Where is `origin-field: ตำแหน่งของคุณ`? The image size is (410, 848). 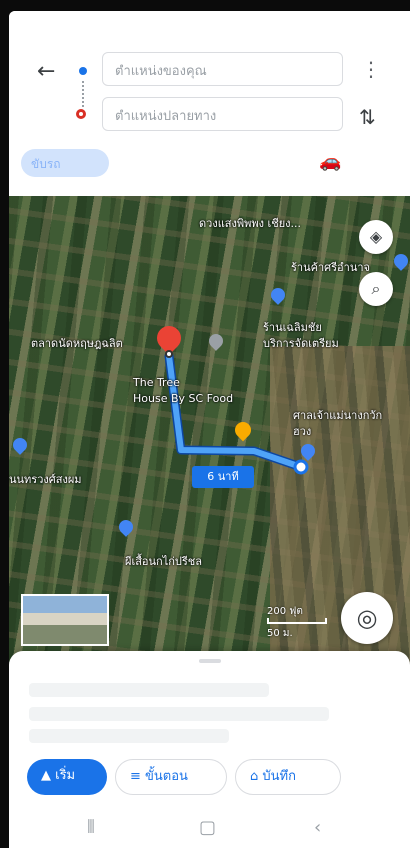 origin-field: ตำแหน่งของคุณ is located at coordinates (222, 69).